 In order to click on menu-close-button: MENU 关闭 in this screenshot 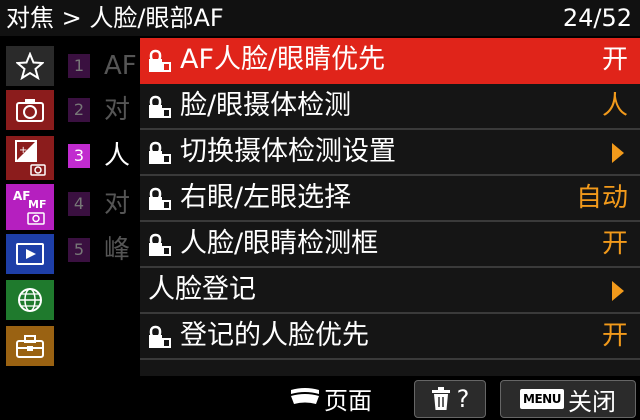, I will do `click(568, 399)`.